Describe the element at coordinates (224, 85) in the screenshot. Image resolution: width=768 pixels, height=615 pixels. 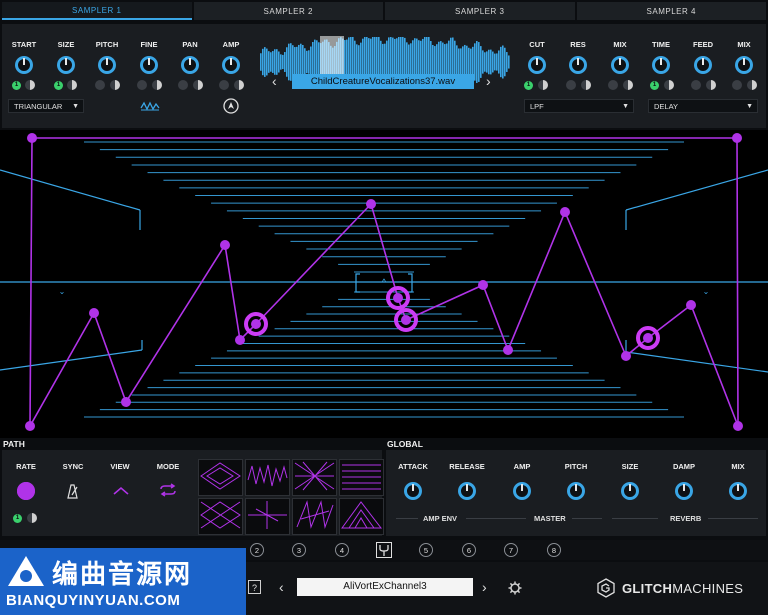
I see `amp-mod-slot-icon` at that location.